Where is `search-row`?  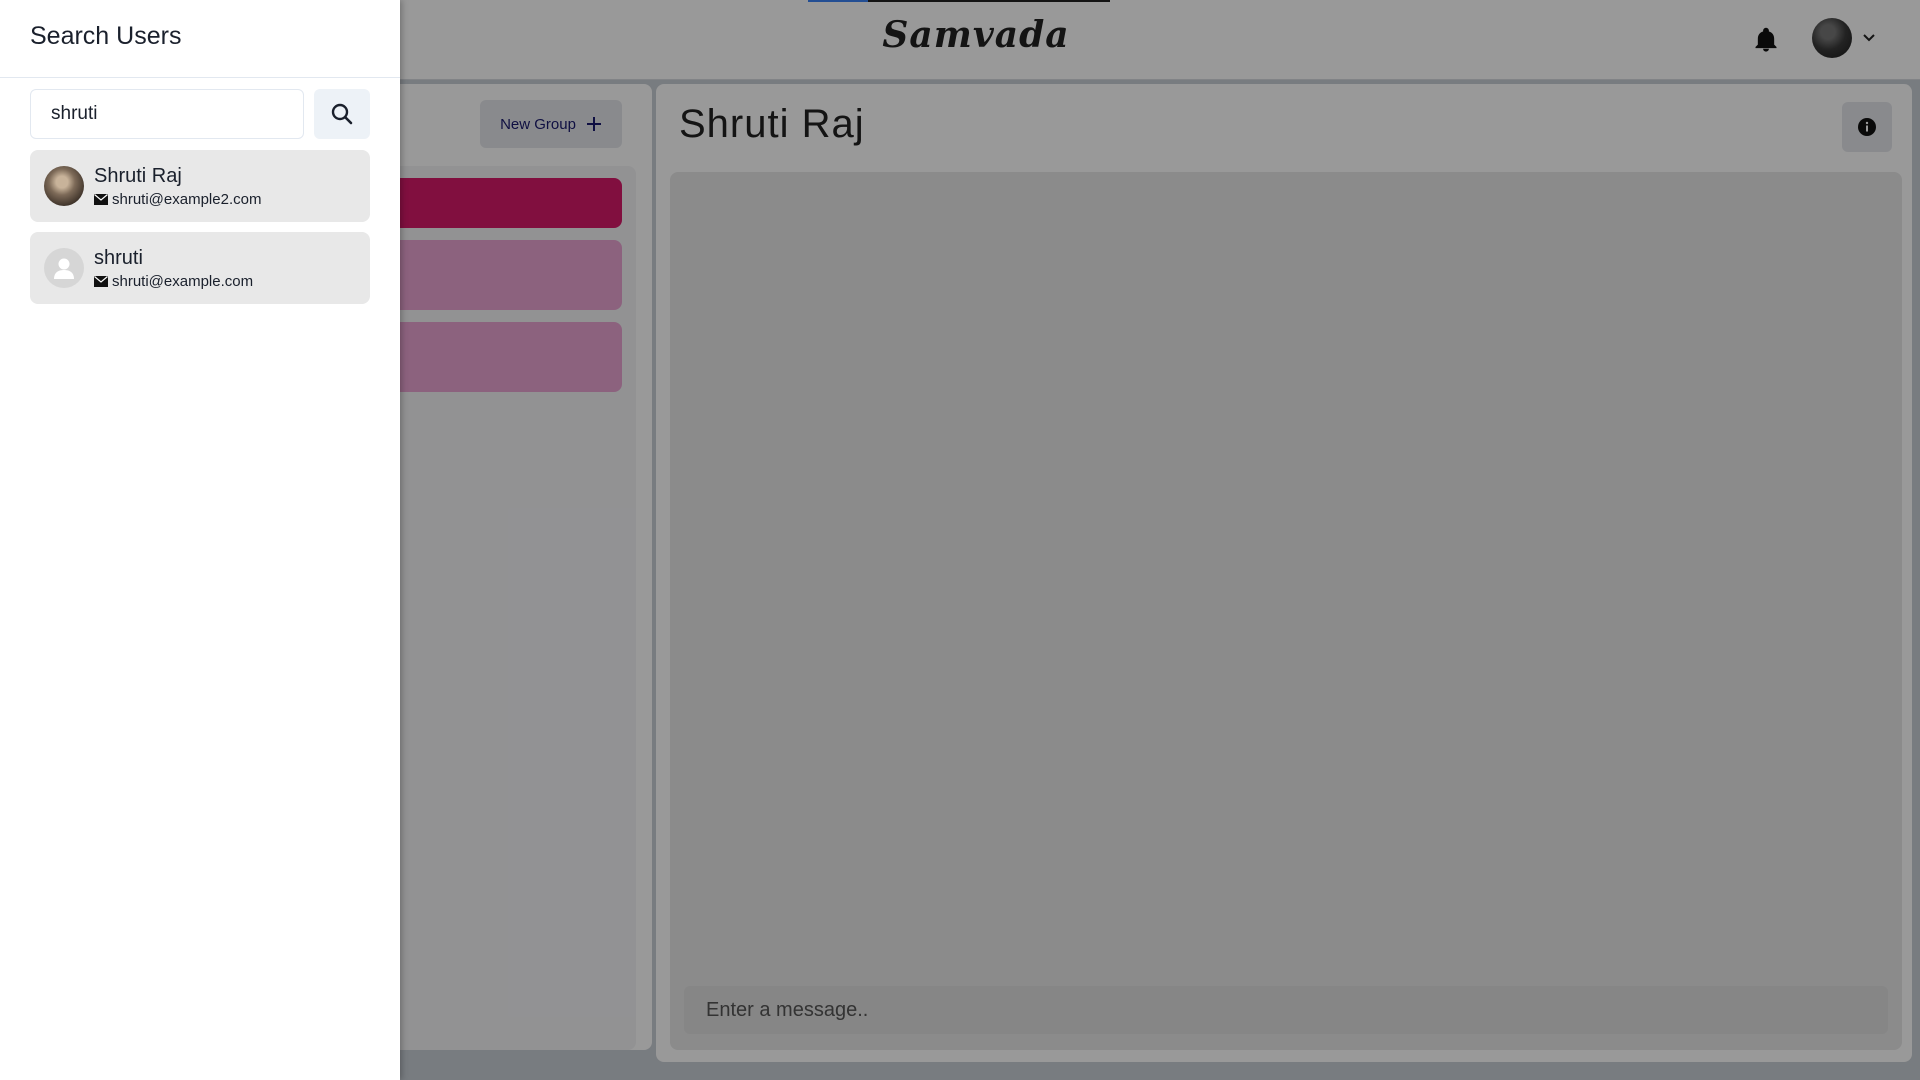
search-row is located at coordinates (200, 114).